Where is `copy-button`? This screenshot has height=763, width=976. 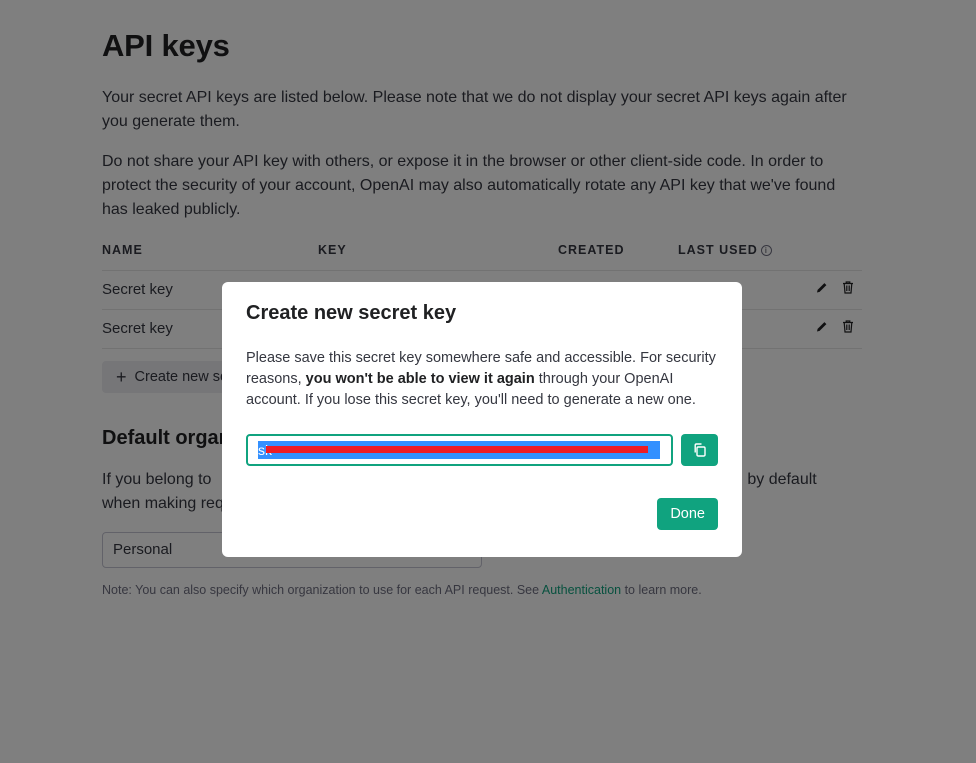 copy-button is located at coordinates (699, 450).